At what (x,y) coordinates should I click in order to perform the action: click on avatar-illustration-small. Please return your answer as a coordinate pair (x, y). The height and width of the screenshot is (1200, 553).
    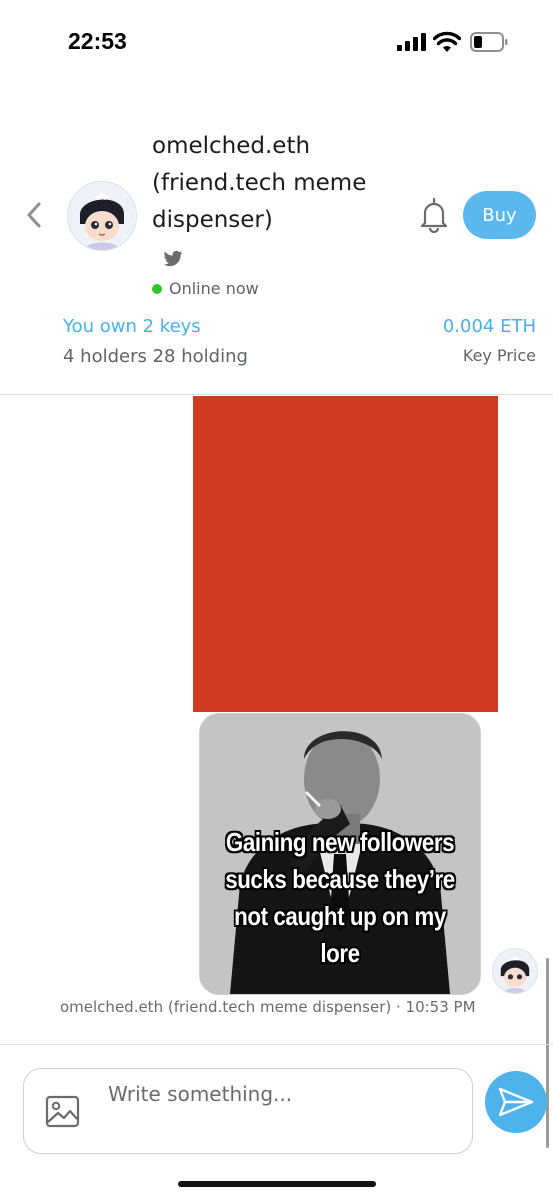
    Looking at the image, I should click on (515, 971).